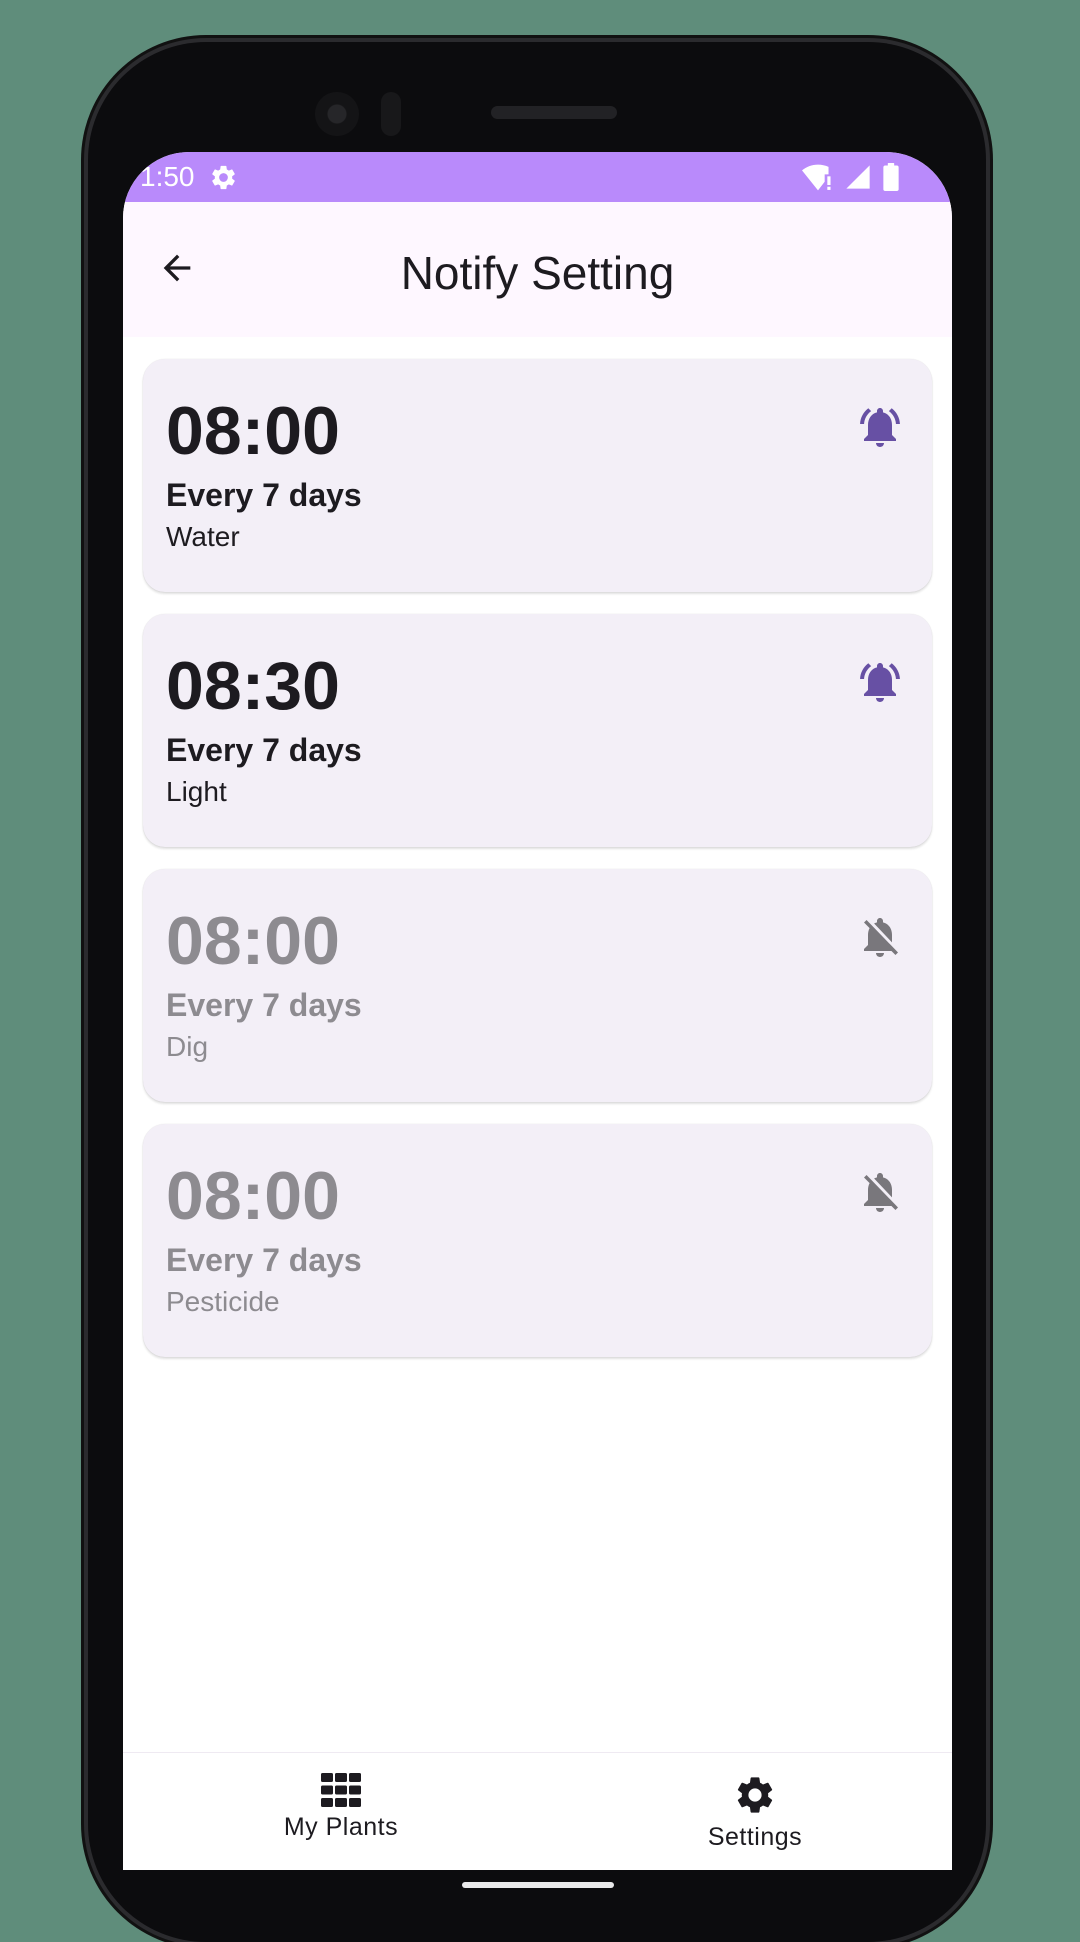  What do you see at coordinates (537, 273) in the screenshot?
I see `page-title: Notify Setting` at bounding box center [537, 273].